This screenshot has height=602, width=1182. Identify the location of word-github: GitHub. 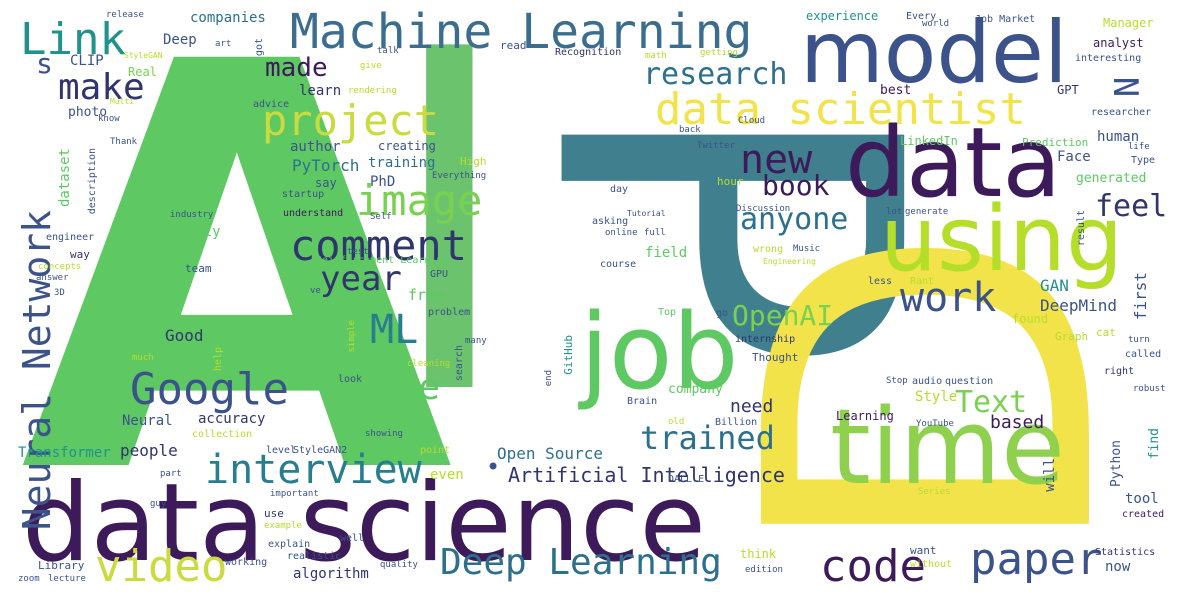
(568, 355).